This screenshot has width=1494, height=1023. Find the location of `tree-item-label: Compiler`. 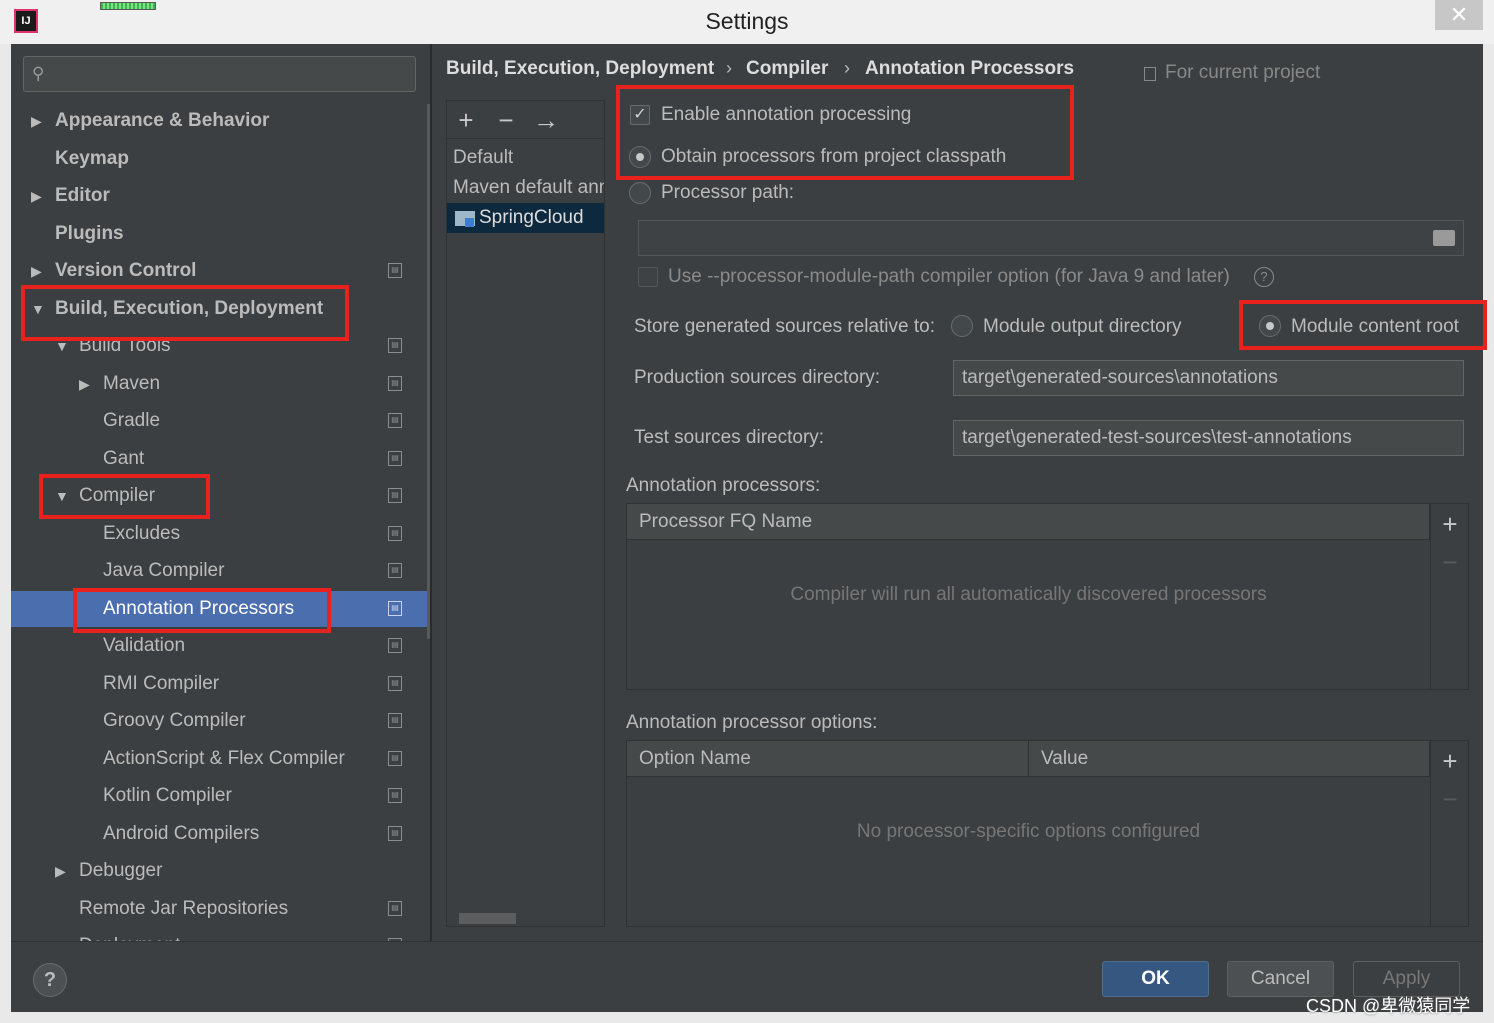

tree-item-label: Compiler is located at coordinates (117, 495).